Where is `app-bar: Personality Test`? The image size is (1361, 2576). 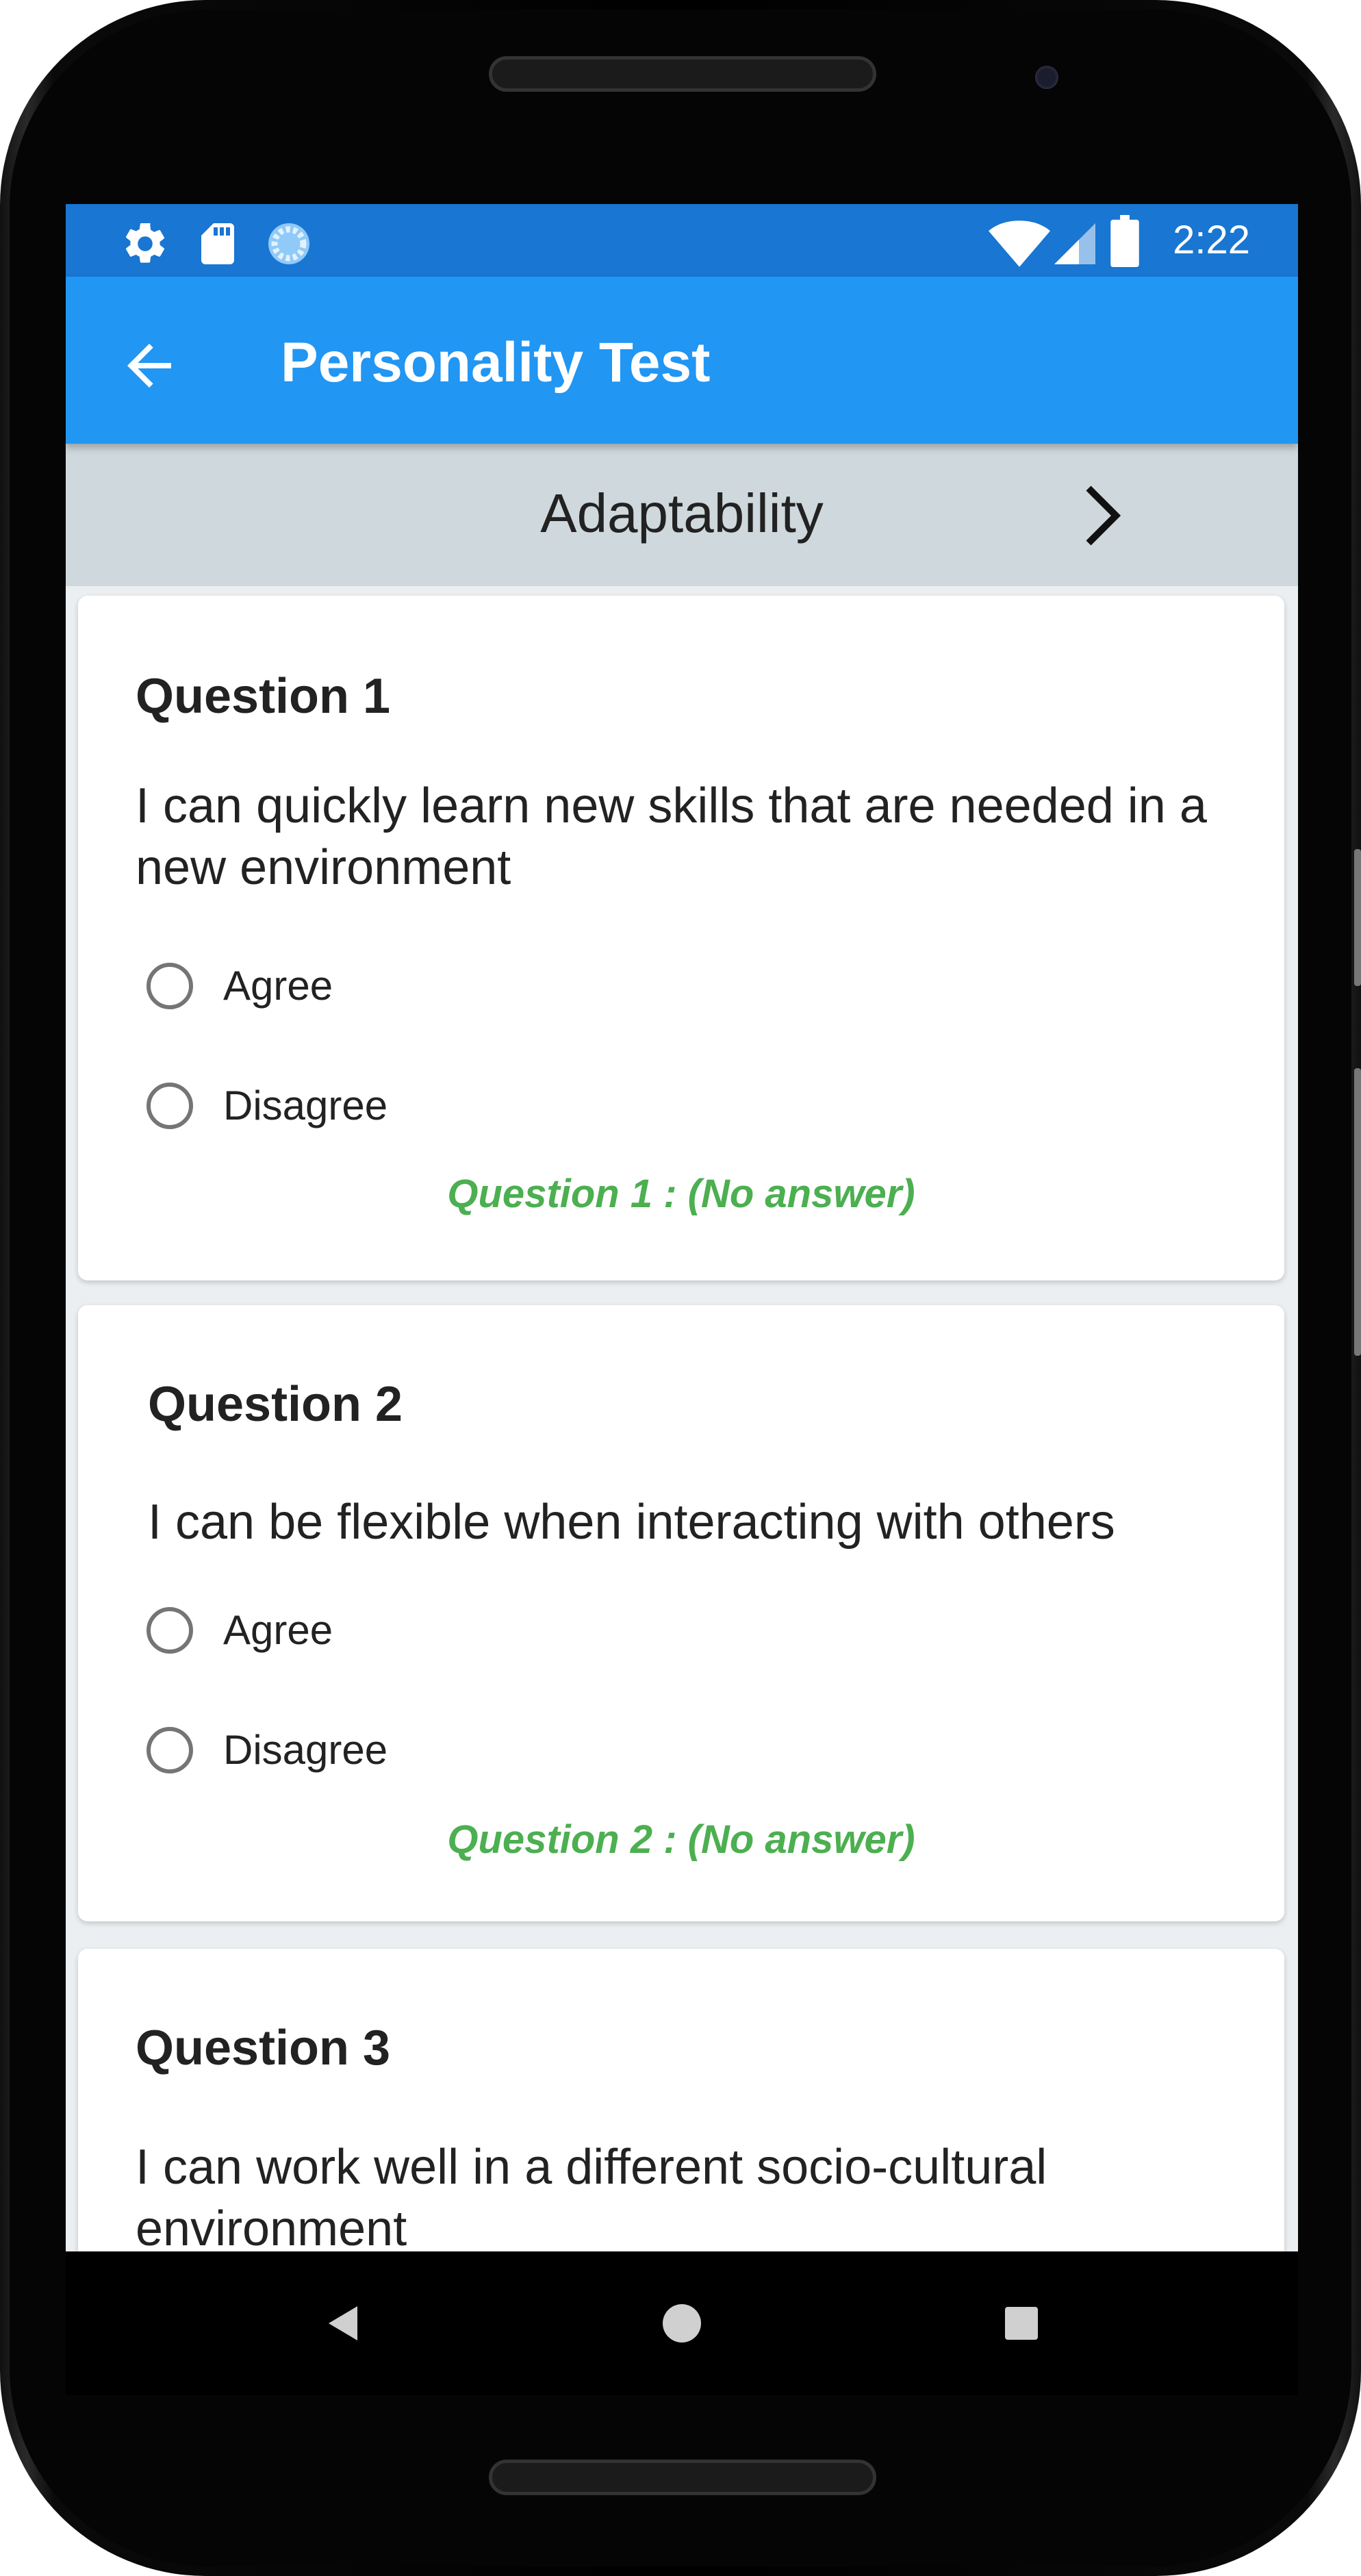
app-bar: Personality Test is located at coordinates (682, 360).